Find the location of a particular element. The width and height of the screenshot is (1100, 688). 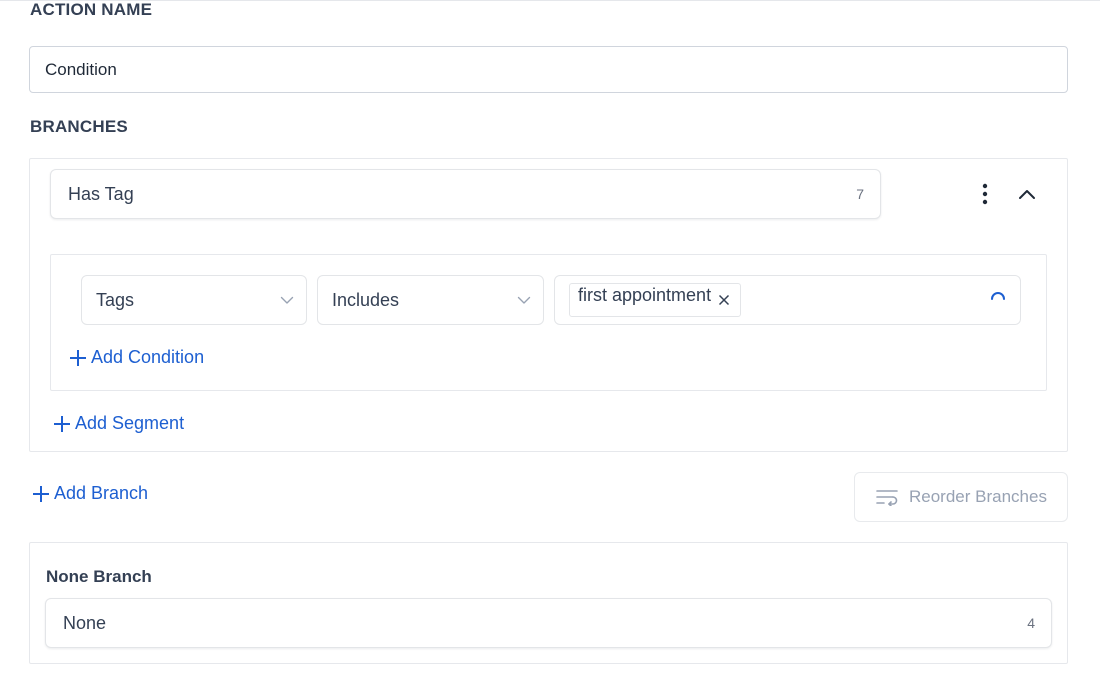

none-branch-input: None 4 is located at coordinates (548, 623).